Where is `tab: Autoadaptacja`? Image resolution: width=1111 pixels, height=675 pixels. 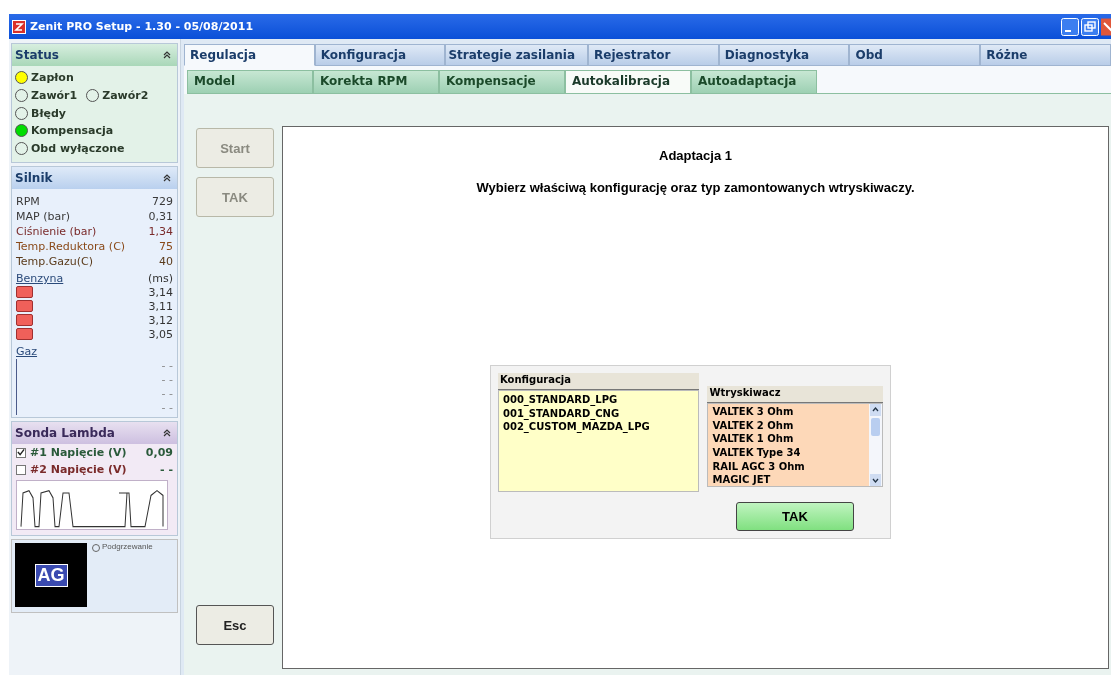 tab: Autoadaptacja is located at coordinates (754, 82).